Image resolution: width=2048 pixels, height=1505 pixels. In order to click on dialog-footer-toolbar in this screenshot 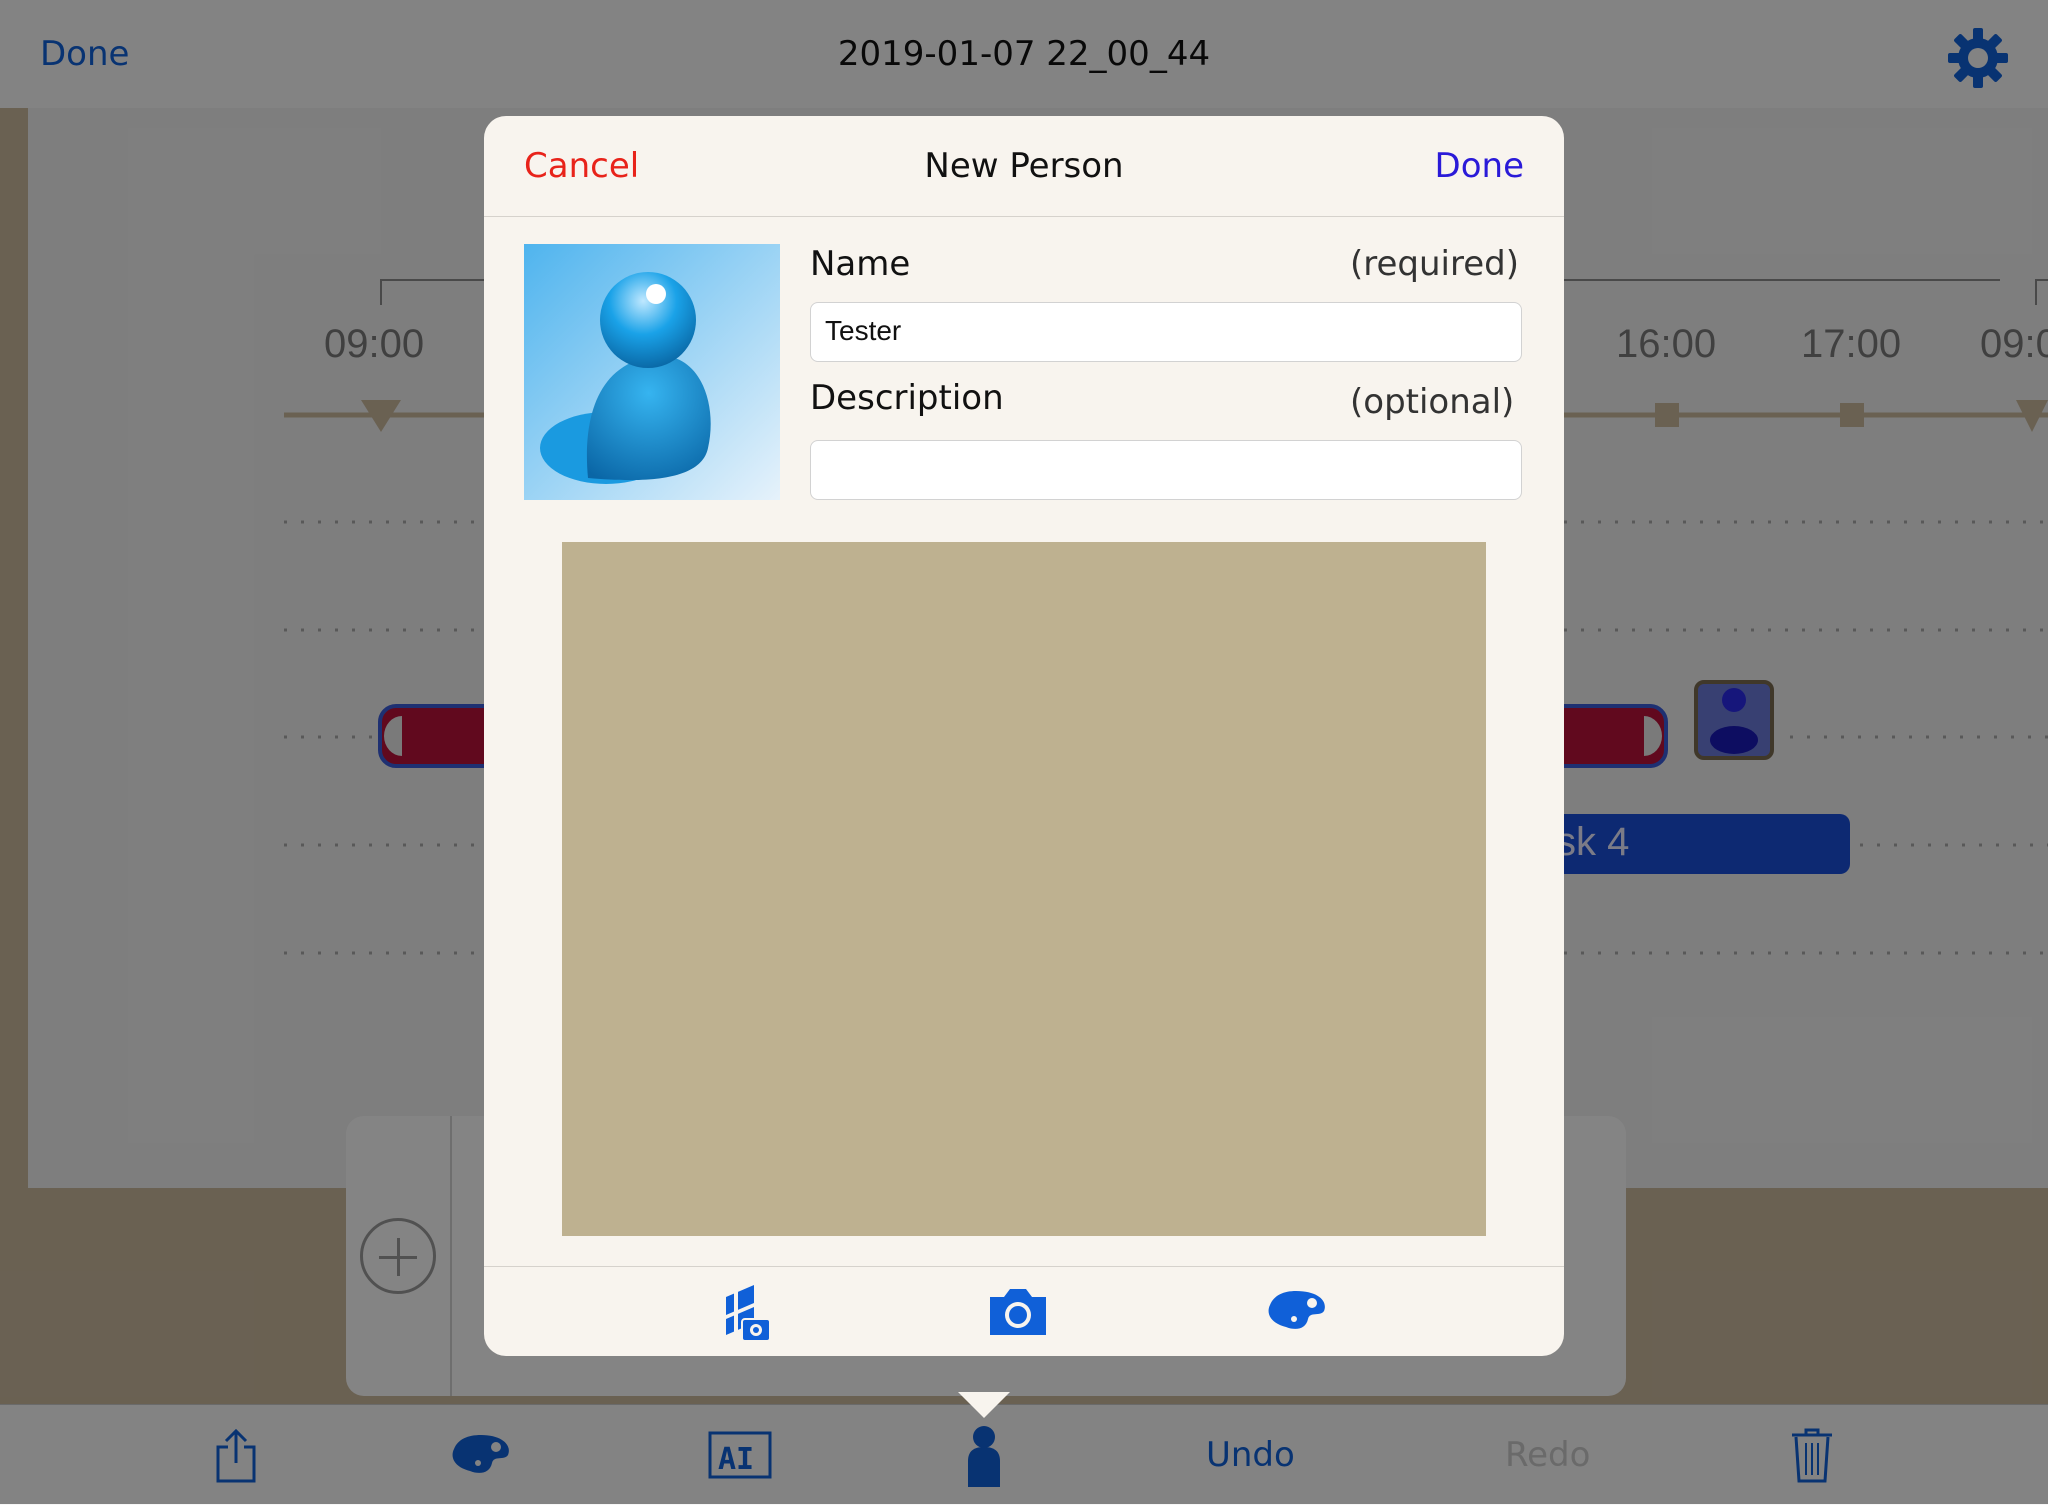, I will do `click(1024, 1311)`.